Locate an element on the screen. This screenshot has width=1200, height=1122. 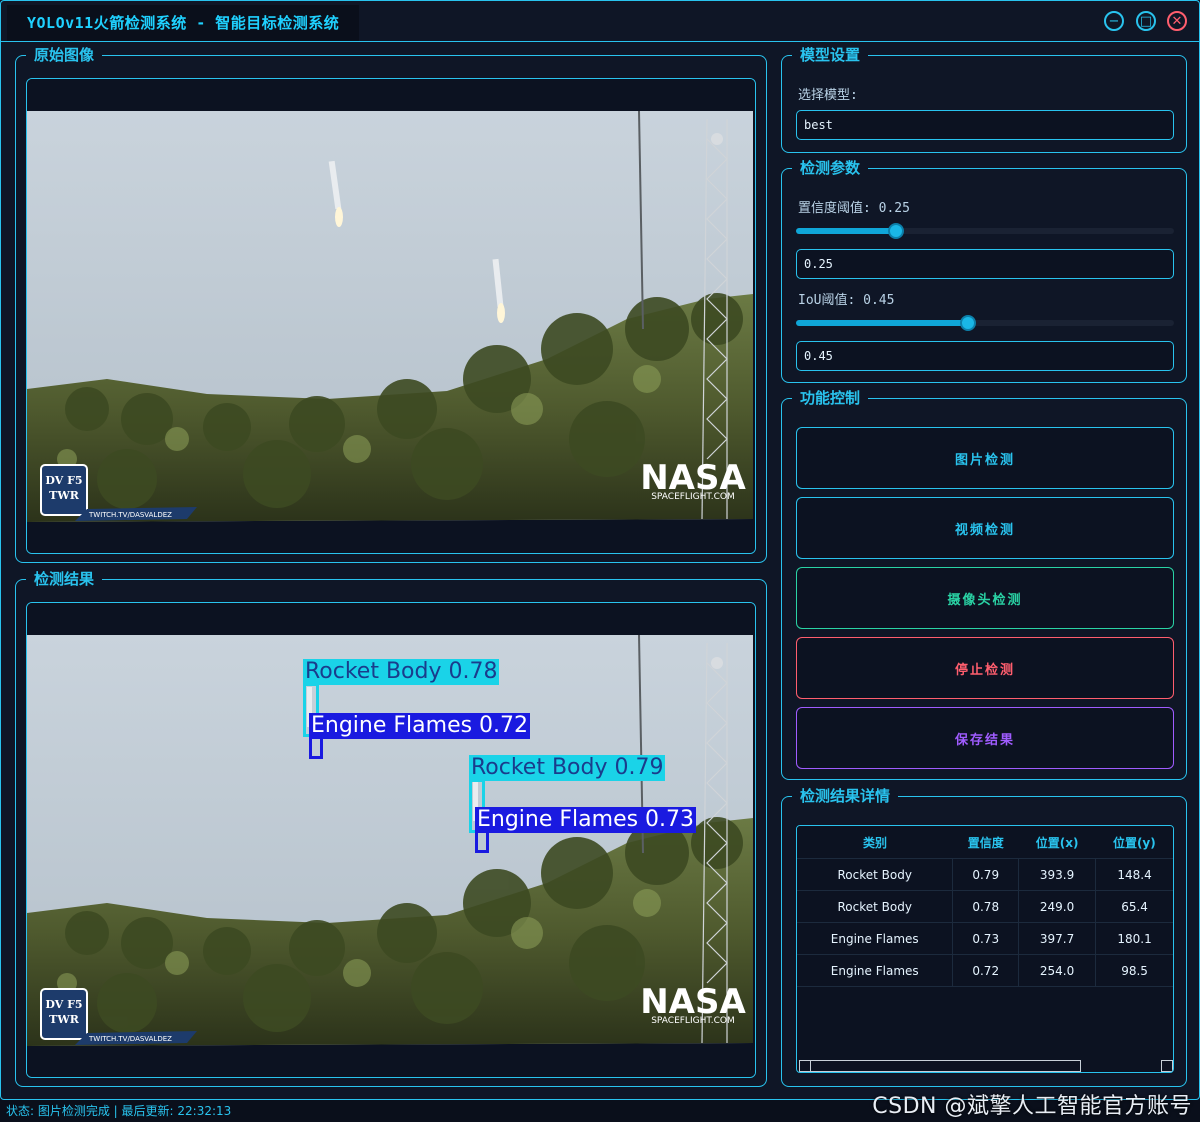
maximize-button: □ is located at coordinates (1146, 21).